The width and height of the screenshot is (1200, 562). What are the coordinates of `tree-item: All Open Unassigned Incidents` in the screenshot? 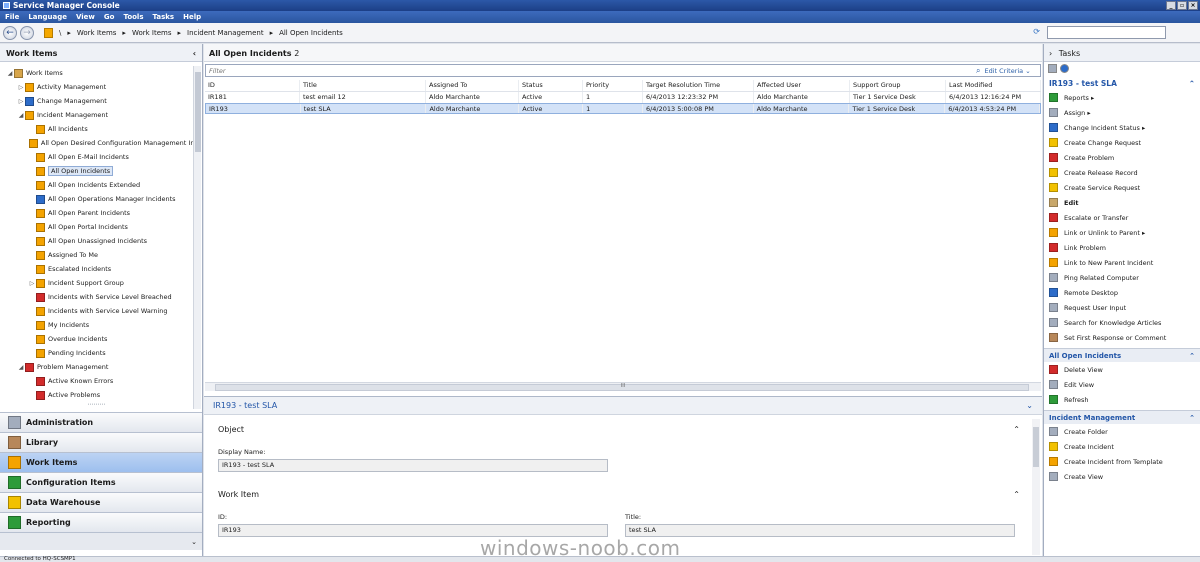 It's located at (96, 241).